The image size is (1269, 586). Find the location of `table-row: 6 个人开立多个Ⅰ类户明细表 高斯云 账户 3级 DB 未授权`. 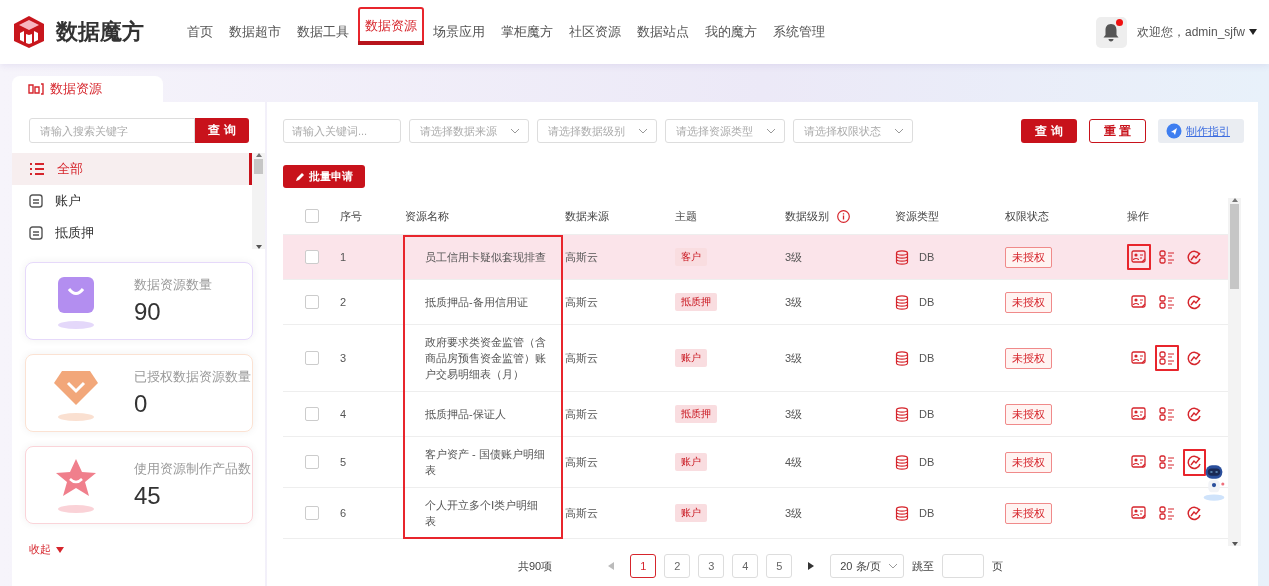

table-row: 6 个人开立多个Ⅰ类户明细表 高斯云 账户 3级 DB 未授权 is located at coordinates (755, 513).